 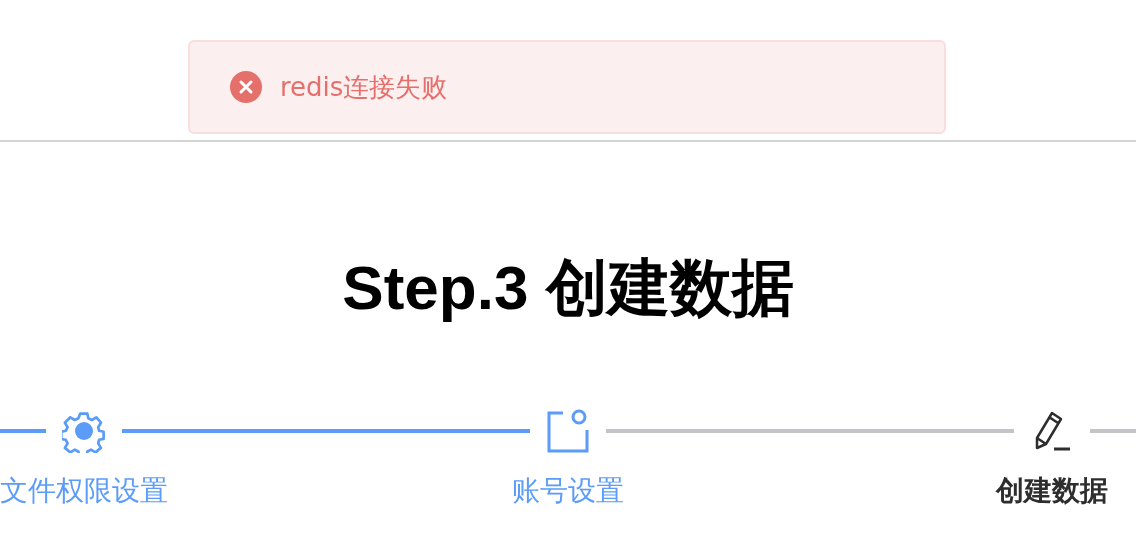 I want to click on step-label: 创建数据, so click(x=1052, y=491).